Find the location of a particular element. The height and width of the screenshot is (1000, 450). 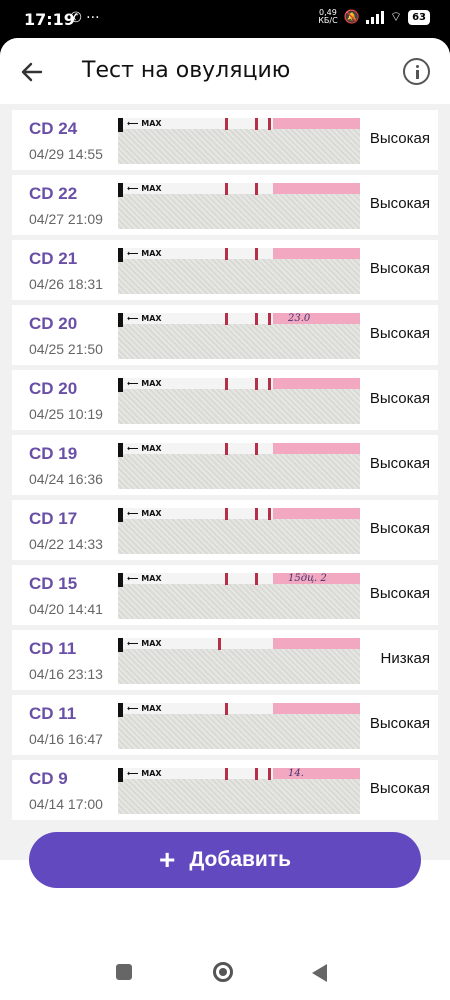

recents-button is located at coordinates (124, 972).